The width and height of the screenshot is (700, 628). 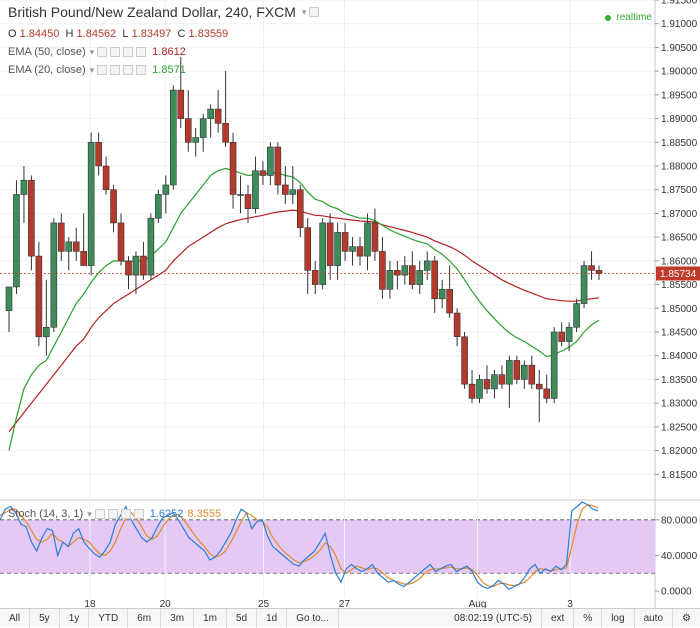 What do you see at coordinates (686, 618) in the screenshot?
I see `gear-icon: ⚙` at bounding box center [686, 618].